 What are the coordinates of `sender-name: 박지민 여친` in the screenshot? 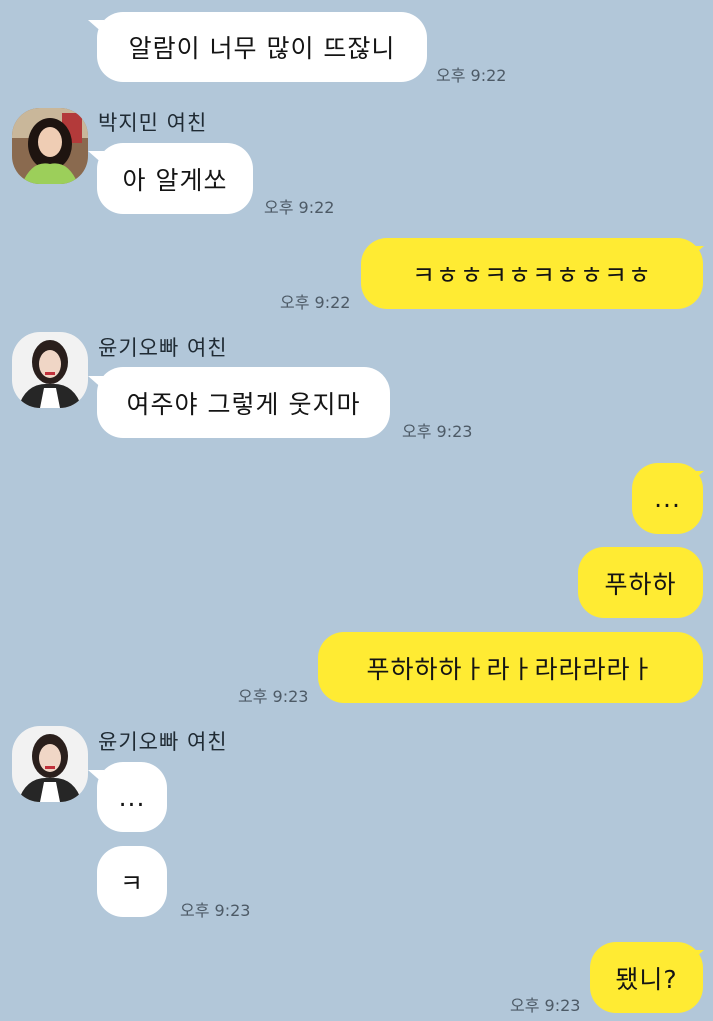 It's located at (153, 123).